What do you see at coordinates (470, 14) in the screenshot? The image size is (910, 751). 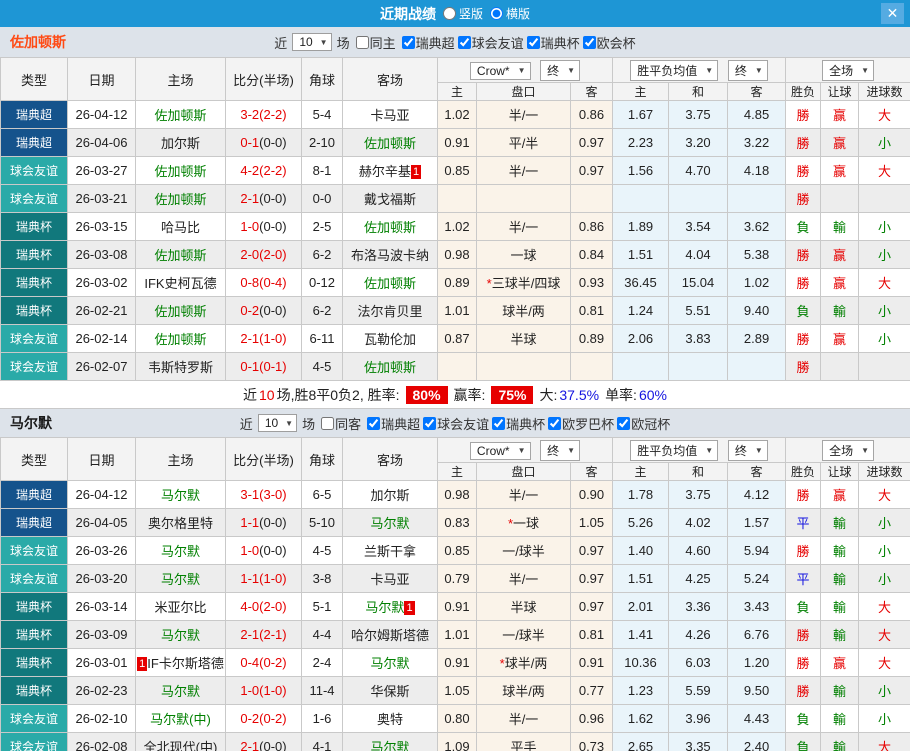 I see `layout-radio-vertical-label: 竖版` at bounding box center [470, 14].